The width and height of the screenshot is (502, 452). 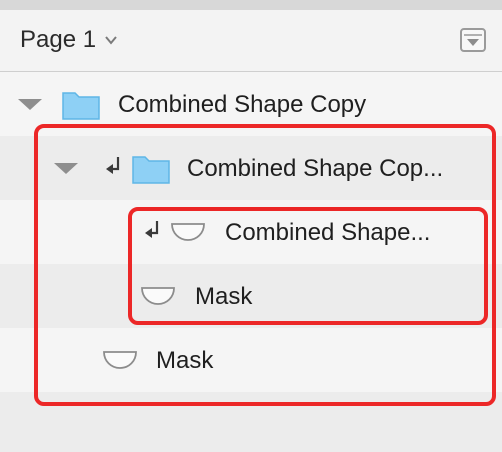 I want to click on chevron-down-icon, so click(x=111, y=40).